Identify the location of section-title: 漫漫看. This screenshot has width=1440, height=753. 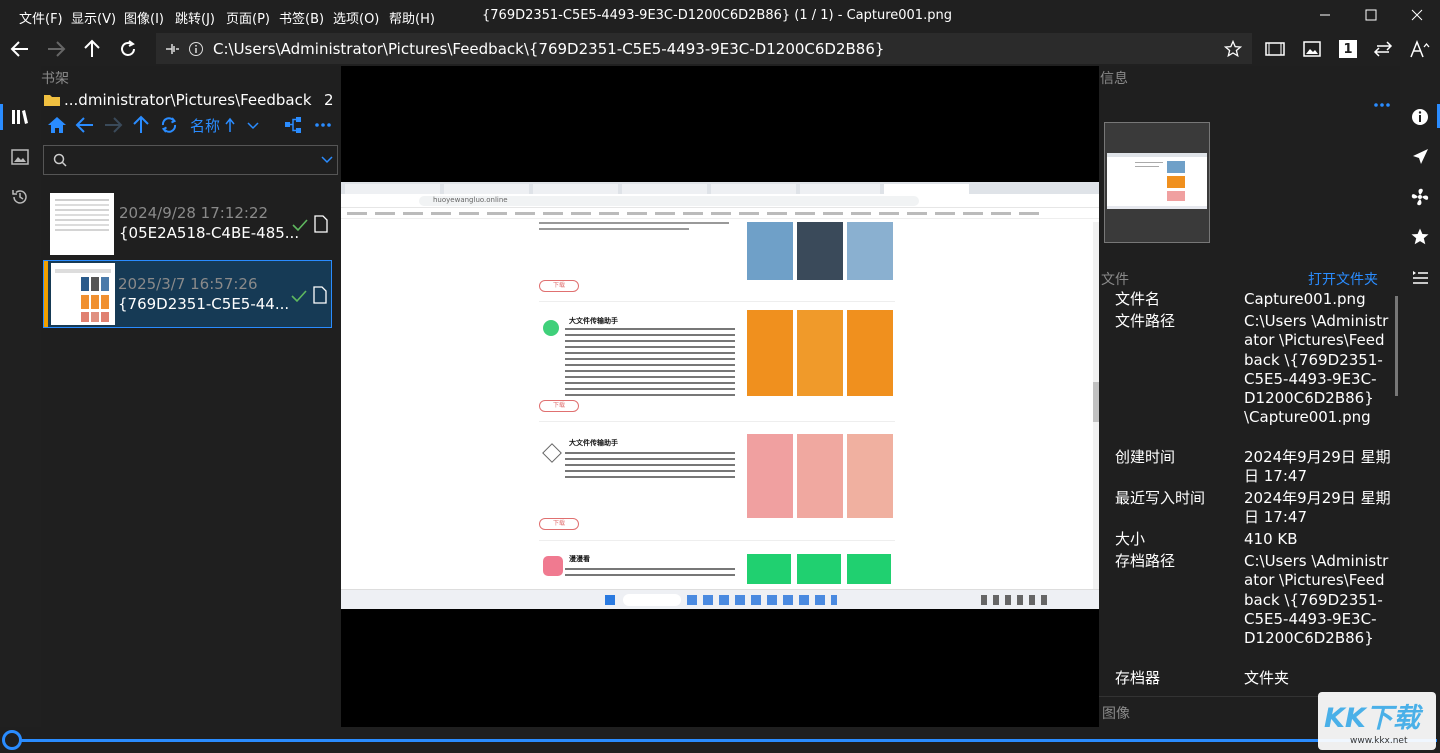
(579, 559).